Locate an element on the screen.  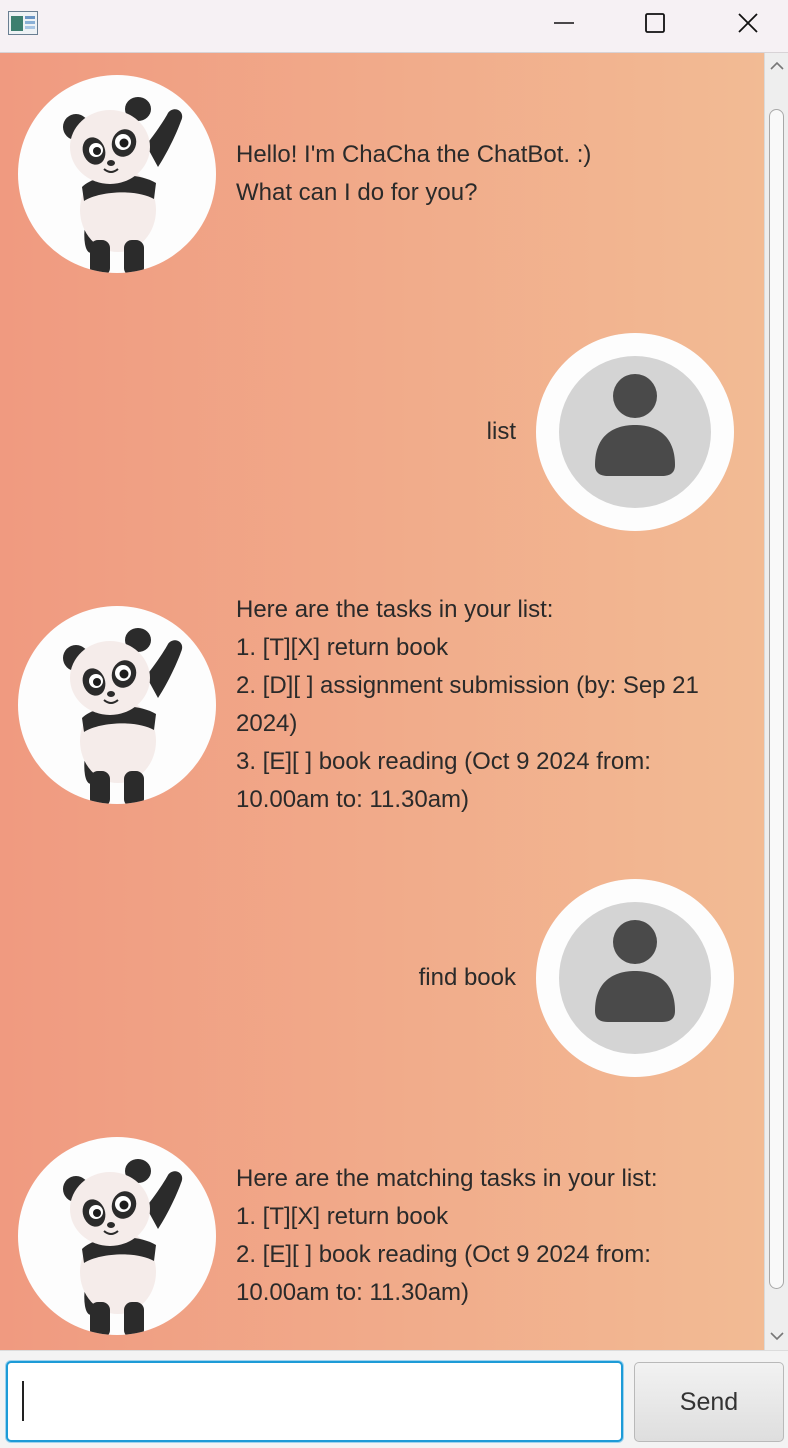
message-line: 2024) is located at coordinates (267, 723).